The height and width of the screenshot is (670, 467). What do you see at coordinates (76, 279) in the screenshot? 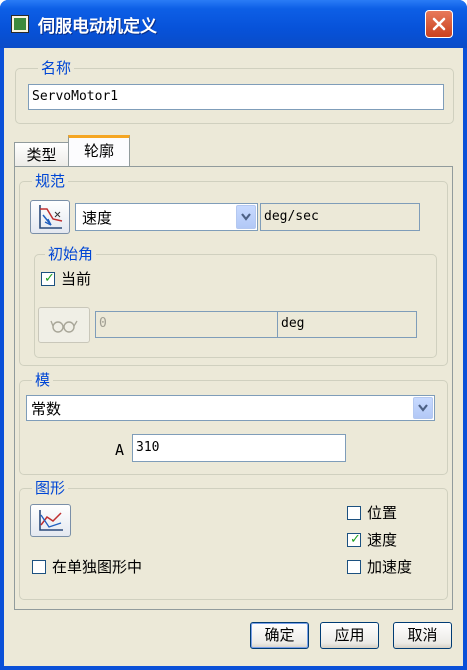
I see `current-label: 当前` at bounding box center [76, 279].